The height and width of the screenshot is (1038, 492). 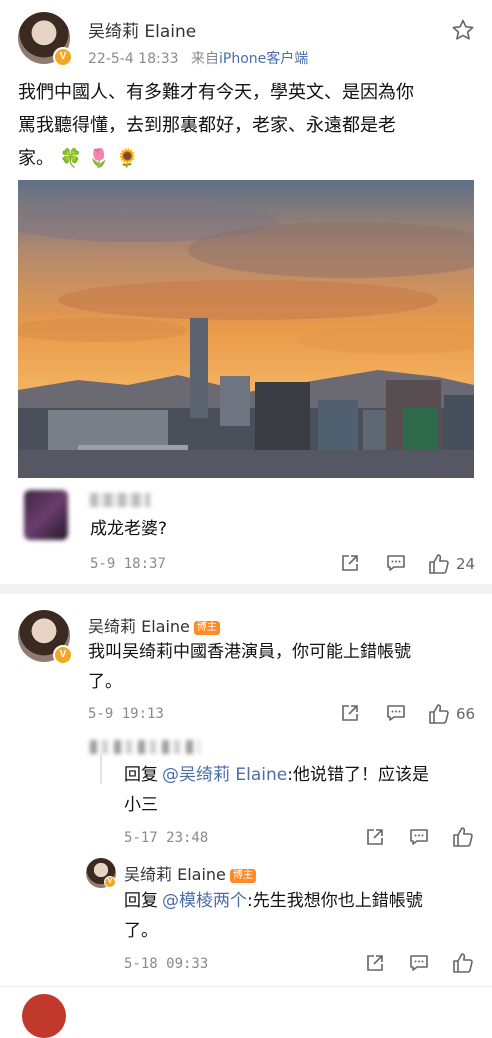 I want to click on reply-text: 回复 @模棱两个:先生我想你也上錯帳號 了。, so click(x=273, y=916).